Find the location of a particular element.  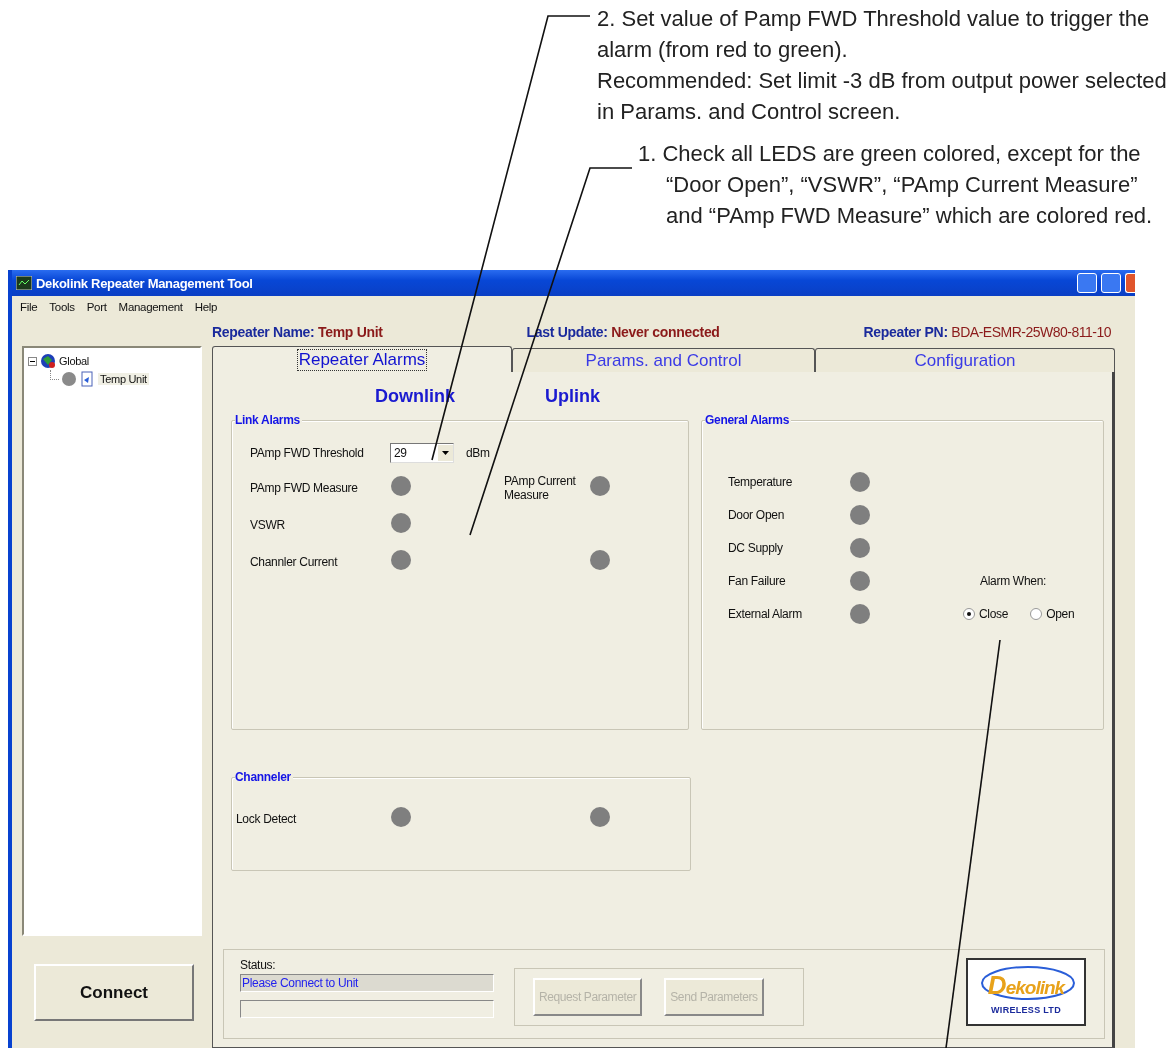

annotation-text: 2. Set value of Pamp FWD Threshold value to trigger the alarm (from red to green). is located at coordinates (874, 34).